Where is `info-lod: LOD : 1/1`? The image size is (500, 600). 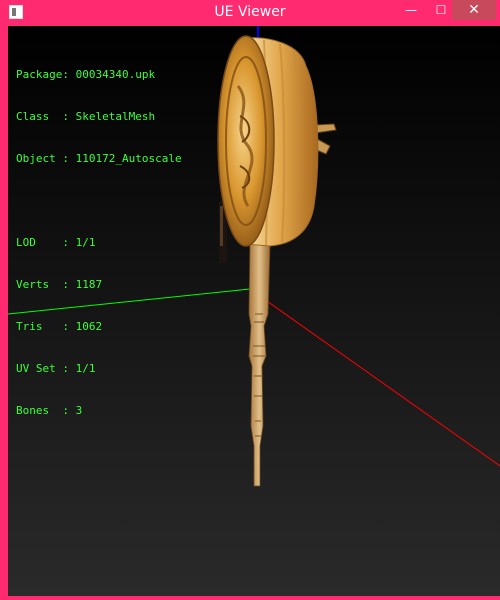 info-lod: LOD : 1/1 is located at coordinates (56, 242).